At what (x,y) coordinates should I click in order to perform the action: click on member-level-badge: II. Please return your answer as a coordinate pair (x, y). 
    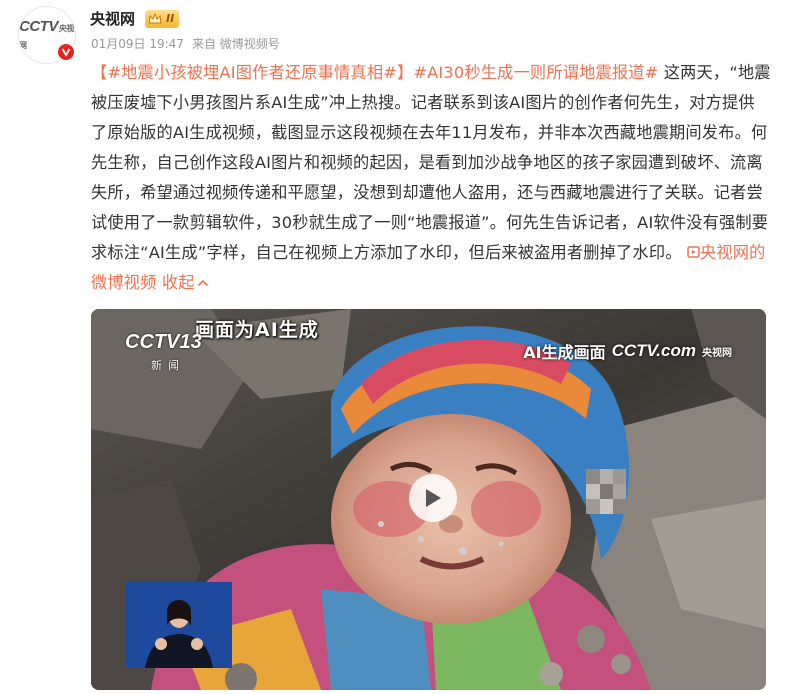
    Looking at the image, I should click on (162, 18).